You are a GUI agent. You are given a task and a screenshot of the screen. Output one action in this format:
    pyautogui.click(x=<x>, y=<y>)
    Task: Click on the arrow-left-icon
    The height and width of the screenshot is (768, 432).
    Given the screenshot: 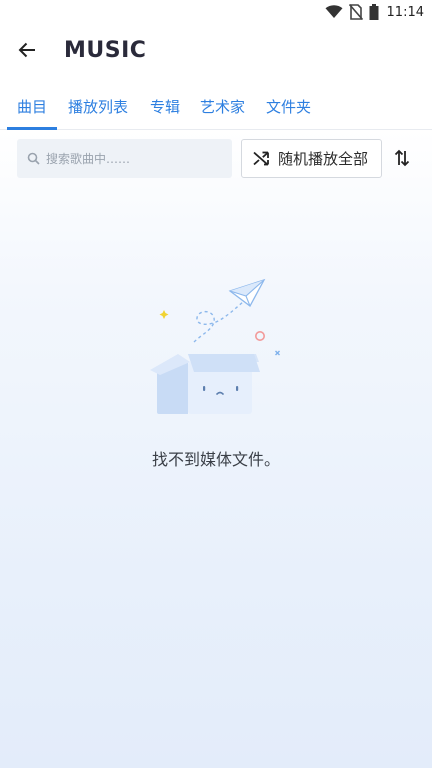 What is the action you would take?
    pyautogui.click(x=26, y=50)
    